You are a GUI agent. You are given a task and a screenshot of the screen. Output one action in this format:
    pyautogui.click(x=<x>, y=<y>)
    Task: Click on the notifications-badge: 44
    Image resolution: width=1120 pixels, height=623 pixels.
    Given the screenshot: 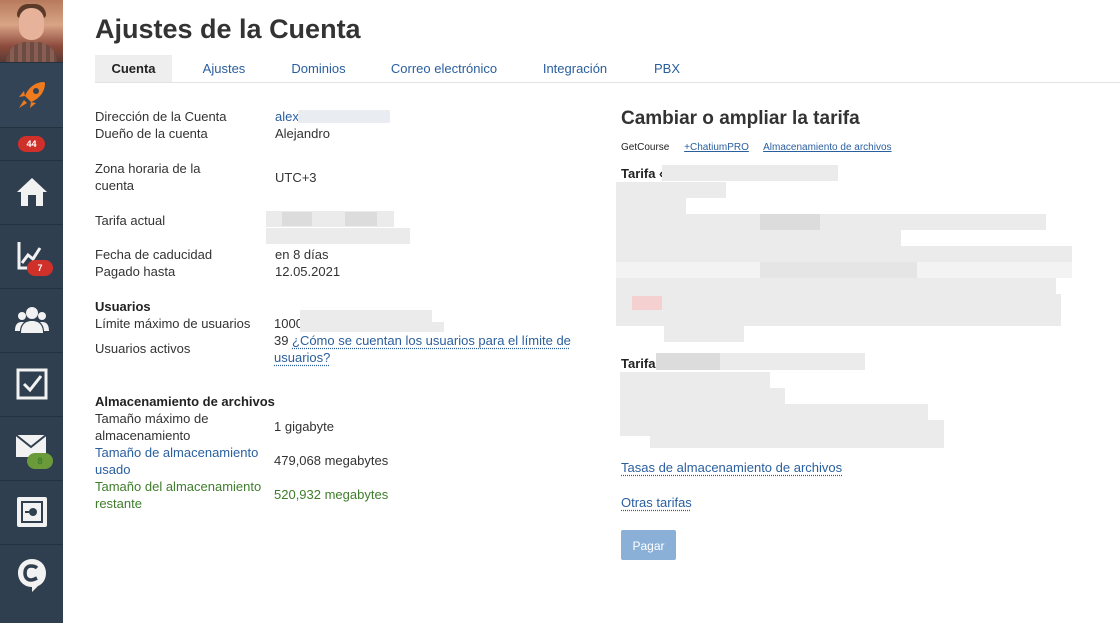 What is the action you would take?
    pyautogui.click(x=31, y=144)
    